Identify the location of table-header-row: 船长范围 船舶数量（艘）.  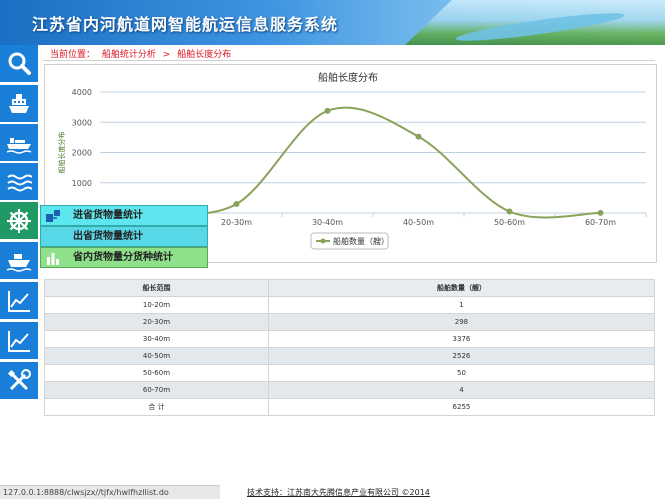
(350, 288).